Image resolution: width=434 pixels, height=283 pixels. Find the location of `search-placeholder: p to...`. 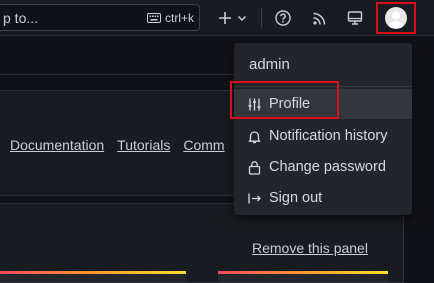

search-placeholder: p to... is located at coordinates (21, 18).